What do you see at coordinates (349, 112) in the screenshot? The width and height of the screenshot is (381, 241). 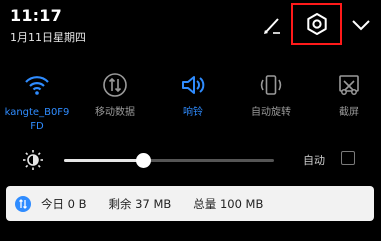 I see `toggle-screenshot-label: 截屏` at bounding box center [349, 112].